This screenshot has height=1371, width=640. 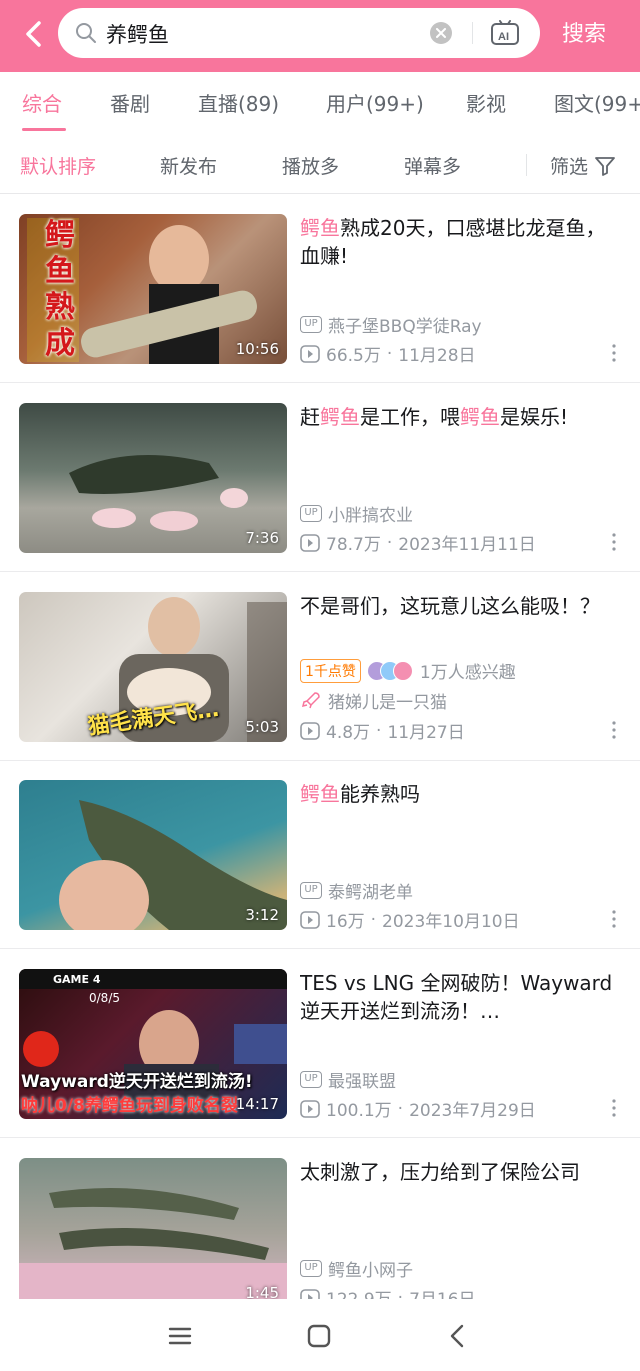 I want to click on filter-label: 筛选, so click(x=569, y=167).